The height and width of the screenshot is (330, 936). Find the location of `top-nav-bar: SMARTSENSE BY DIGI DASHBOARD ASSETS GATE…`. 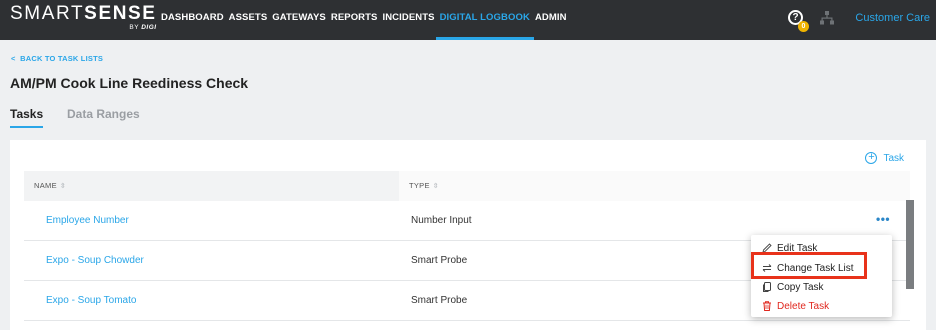

top-nav-bar: SMARTSENSE BY DIGI DASHBOARD ASSETS GATE… is located at coordinates (468, 20).